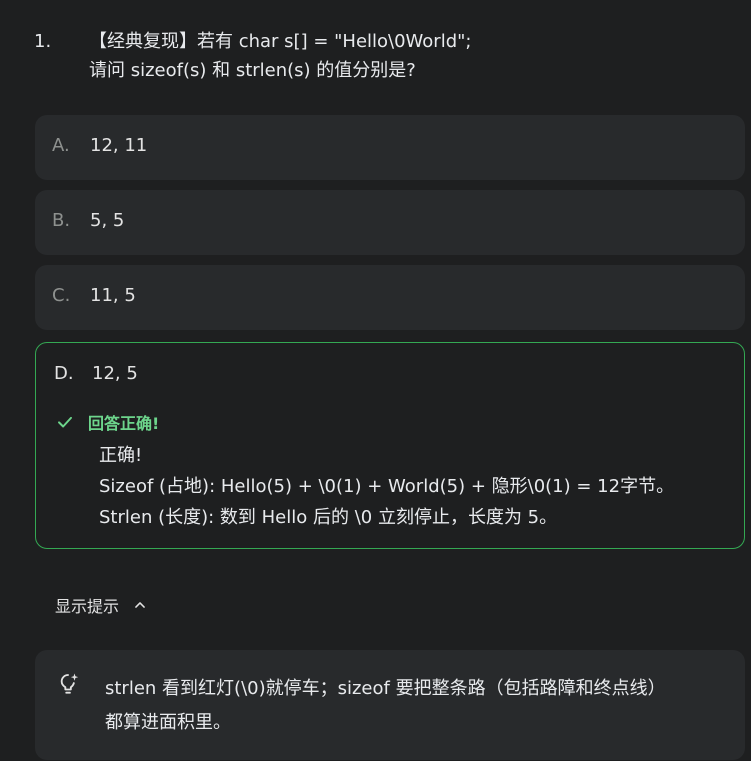  I want to click on option-b: B. 5, 5, so click(390, 222).